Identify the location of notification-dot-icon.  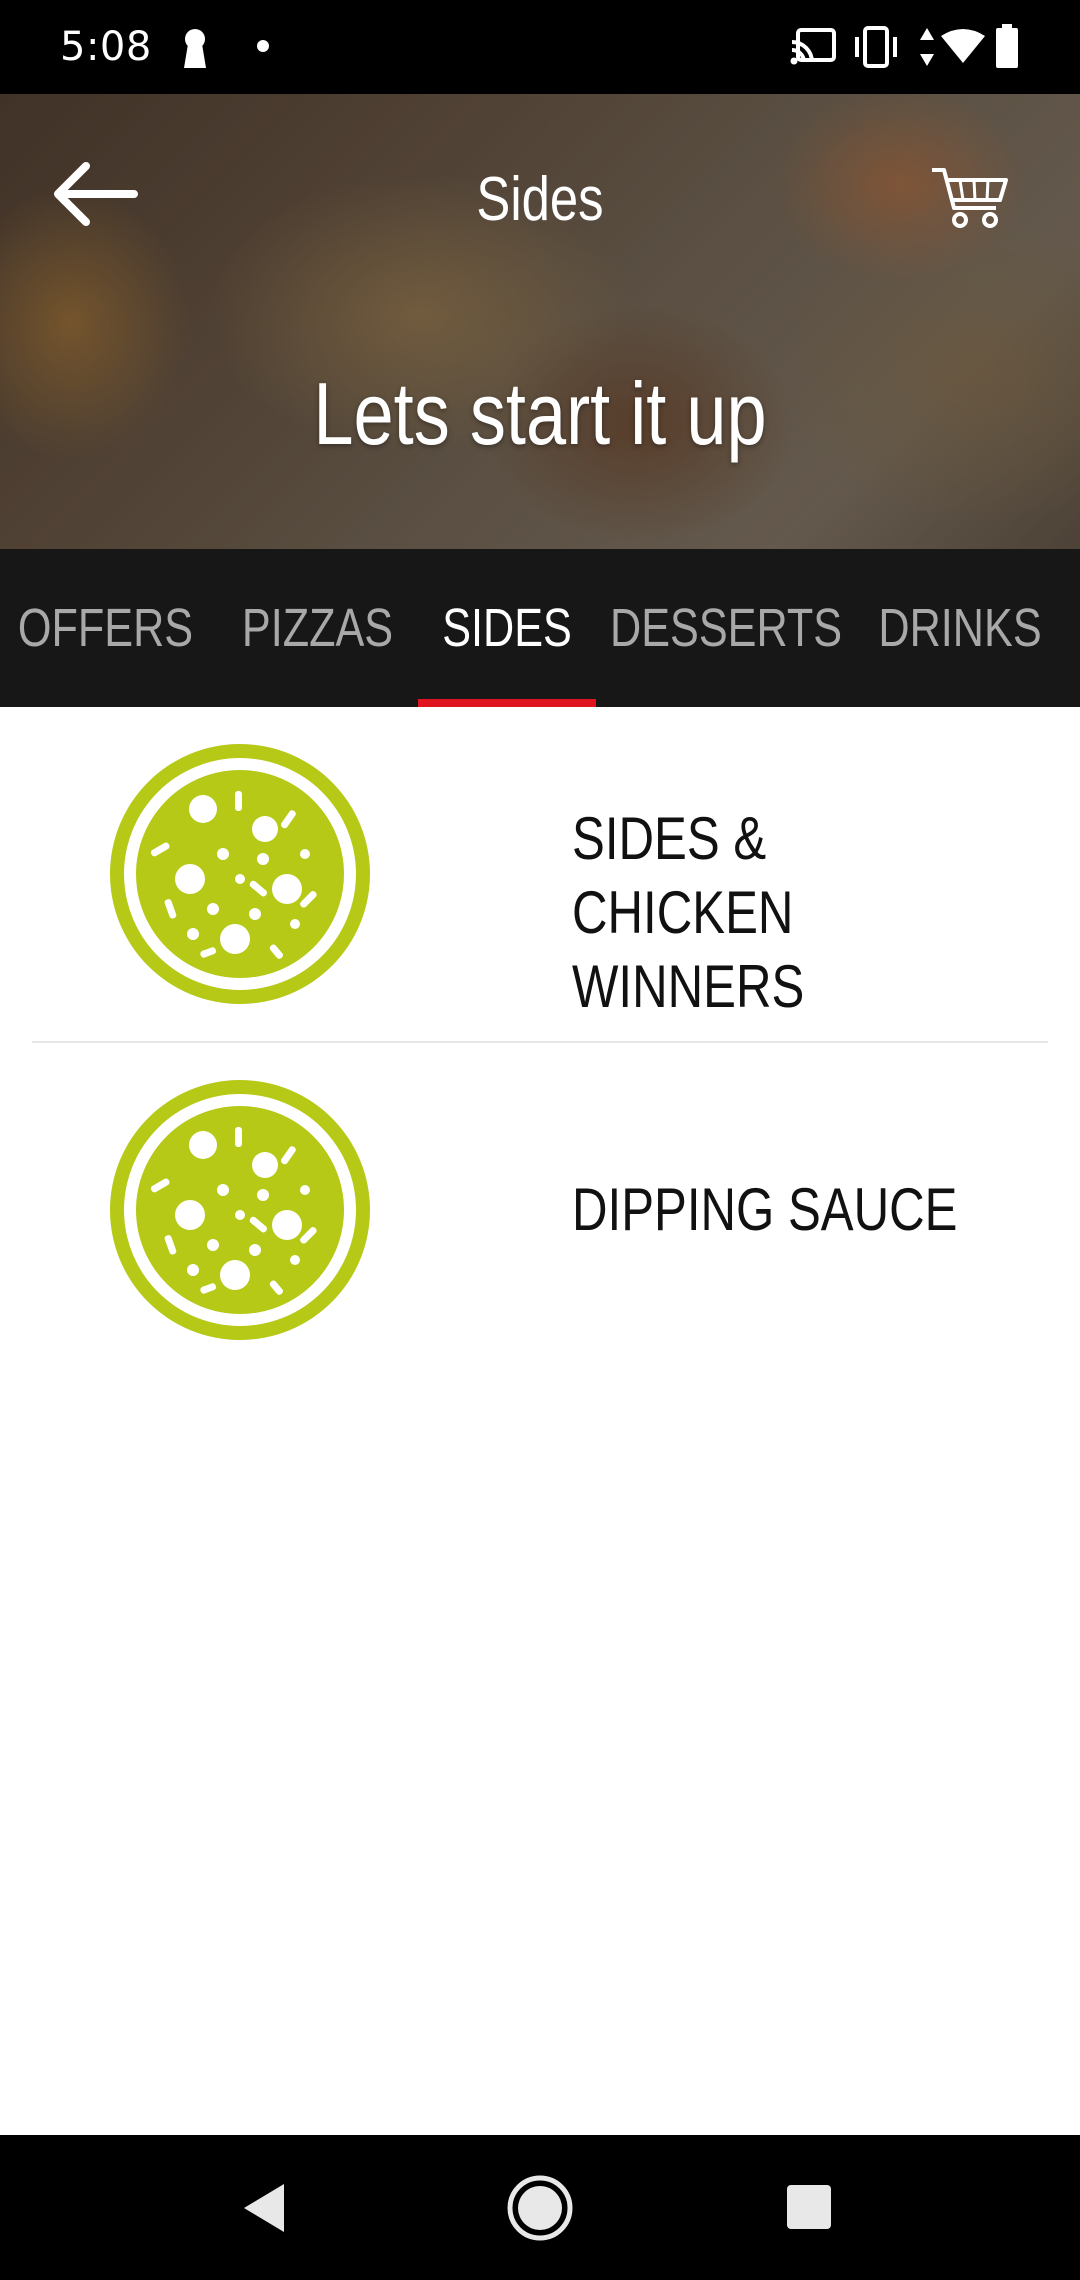
(263, 46).